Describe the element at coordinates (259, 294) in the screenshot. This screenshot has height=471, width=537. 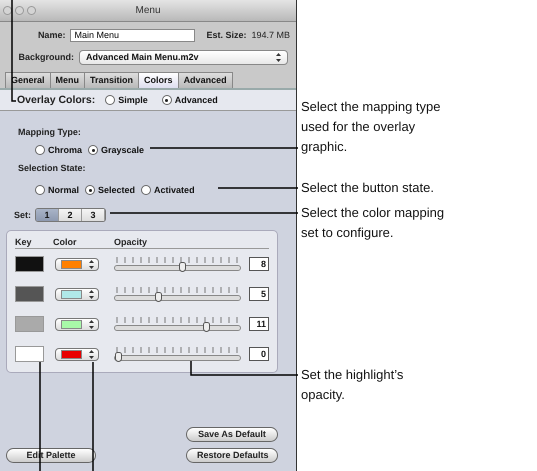
I see `opacity-value: 5` at that location.